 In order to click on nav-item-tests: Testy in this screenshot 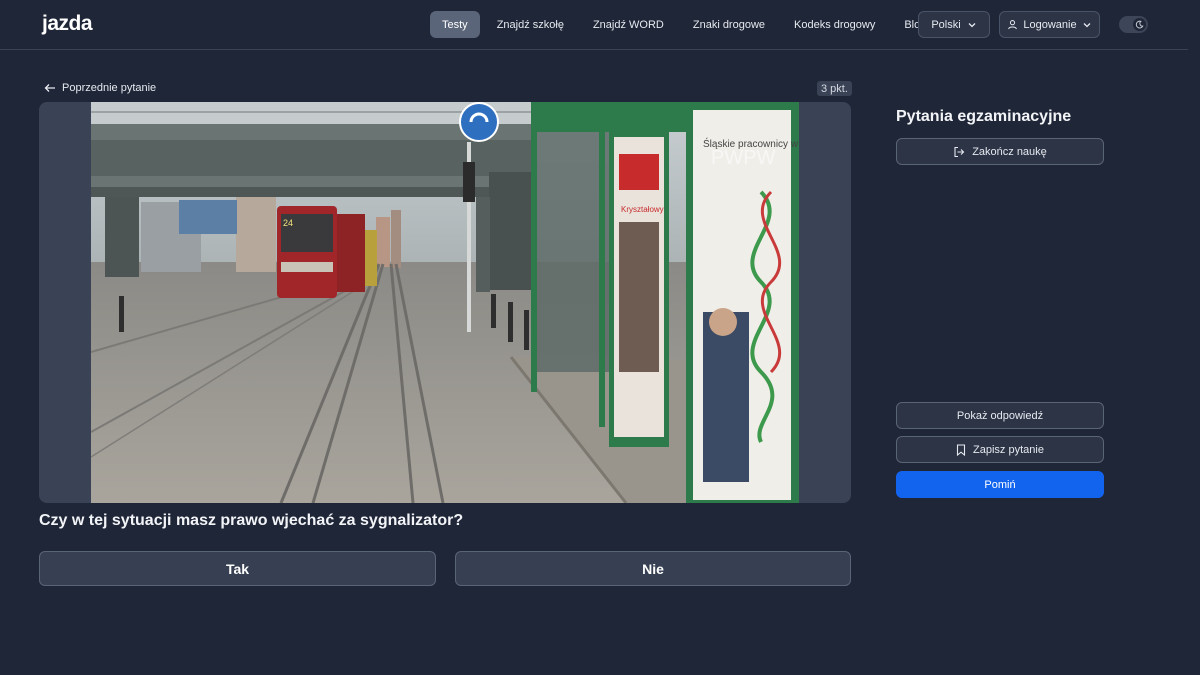, I will do `click(455, 24)`.